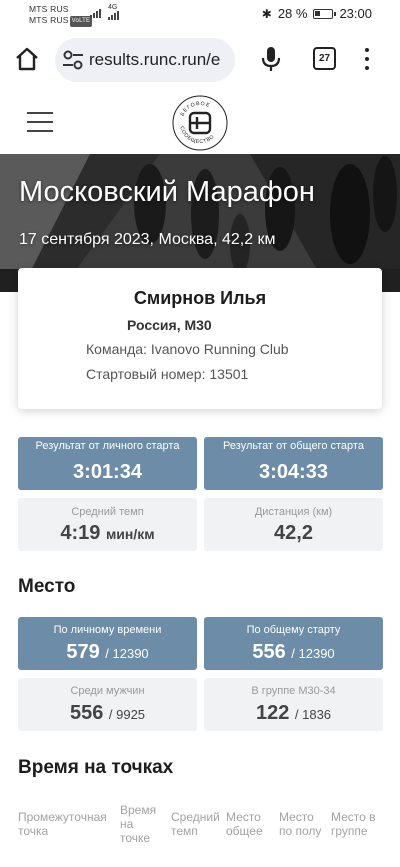  I want to click on battery-icon, so click(325, 13).